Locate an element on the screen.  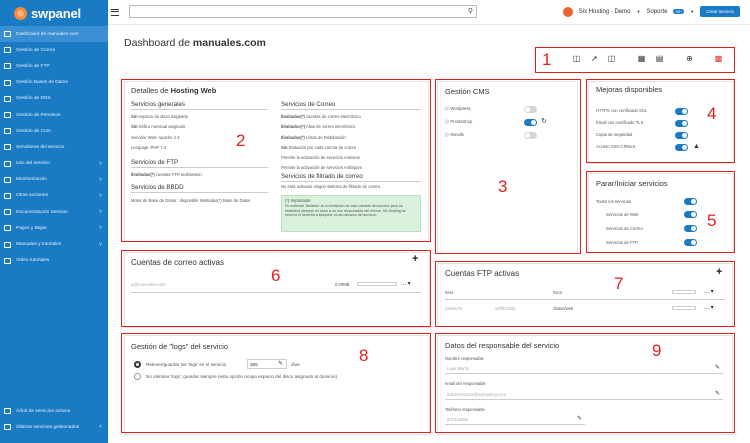
field-underline is located at coordinates (515, 424).